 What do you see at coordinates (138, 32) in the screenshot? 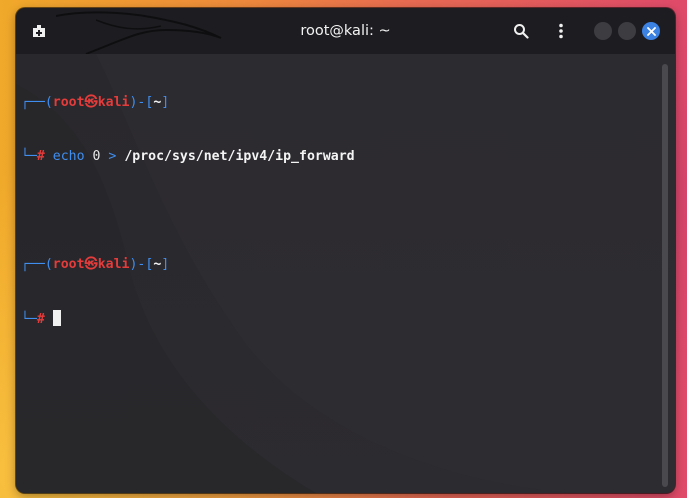
I see `kali-dragon-watermark` at bounding box center [138, 32].